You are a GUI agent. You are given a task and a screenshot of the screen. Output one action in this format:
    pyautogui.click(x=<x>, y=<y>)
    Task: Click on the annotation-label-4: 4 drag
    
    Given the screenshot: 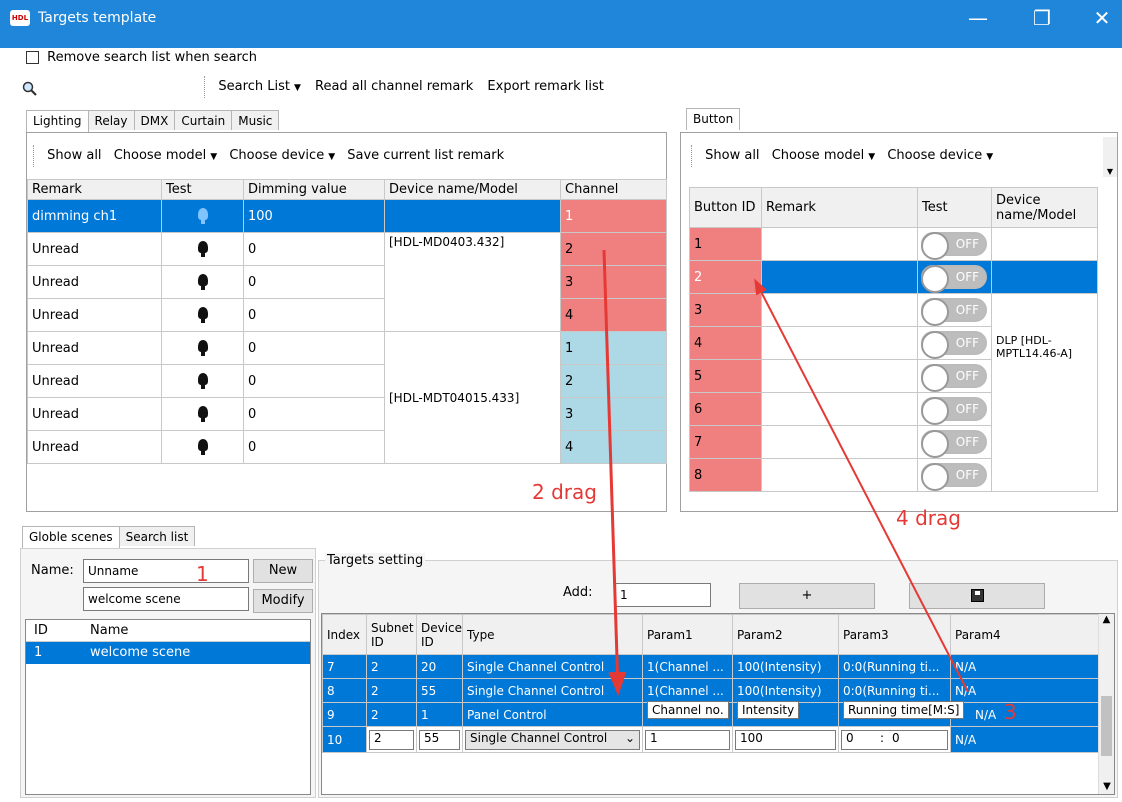 What is the action you would take?
    pyautogui.click(x=928, y=518)
    